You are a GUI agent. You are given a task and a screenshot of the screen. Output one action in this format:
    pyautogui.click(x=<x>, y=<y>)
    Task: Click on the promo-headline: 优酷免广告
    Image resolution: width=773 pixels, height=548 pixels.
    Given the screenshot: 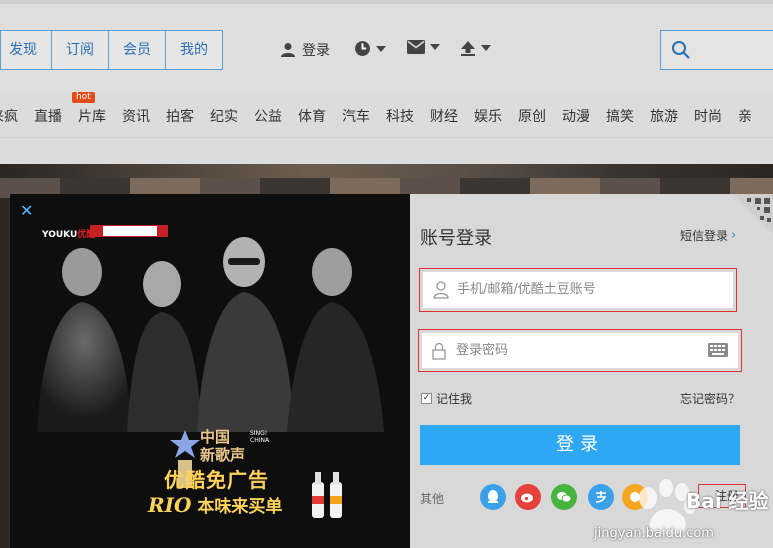 What is the action you would take?
    pyautogui.click(x=216, y=480)
    